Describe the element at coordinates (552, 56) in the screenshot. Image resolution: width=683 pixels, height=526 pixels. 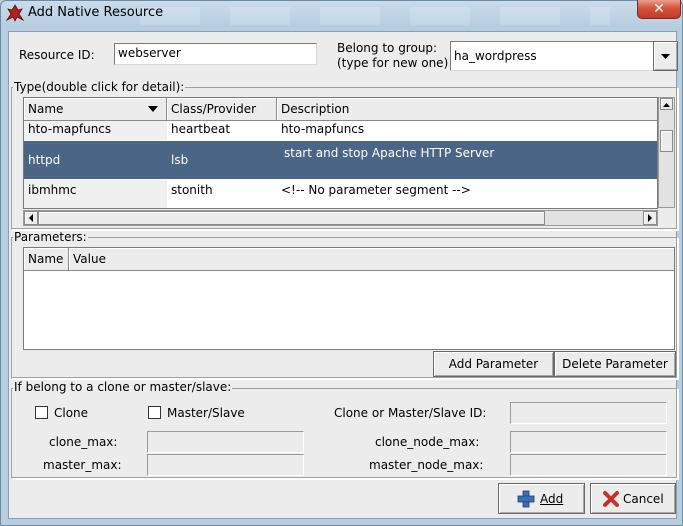
I see `group-combo-input: ha_wordpress` at that location.